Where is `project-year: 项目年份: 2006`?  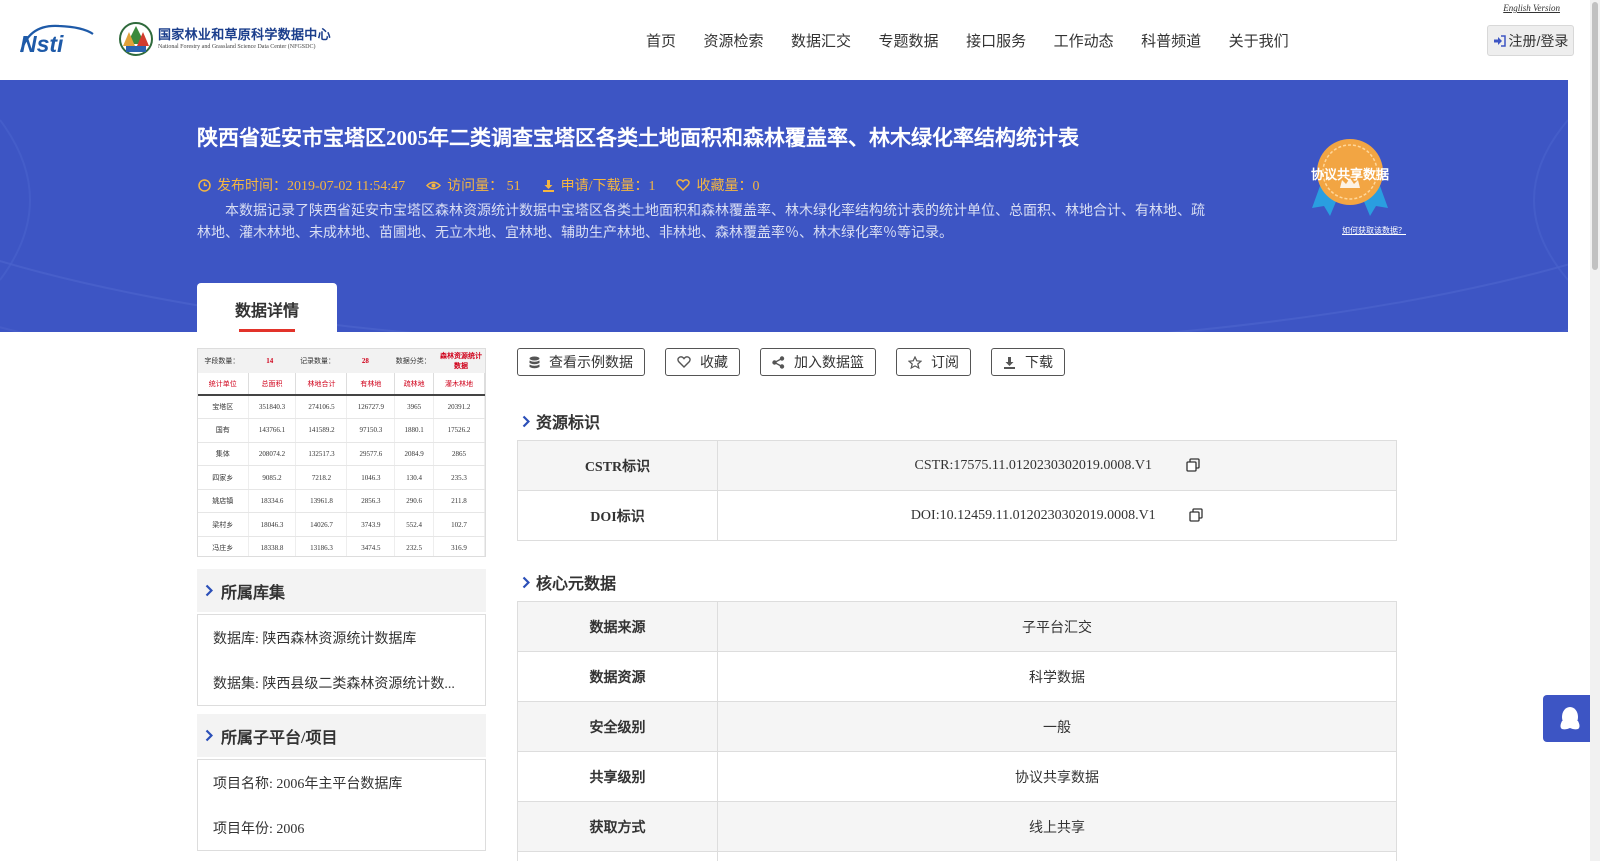
project-year: 项目年份: 2006 is located at coordinates (259, 829).